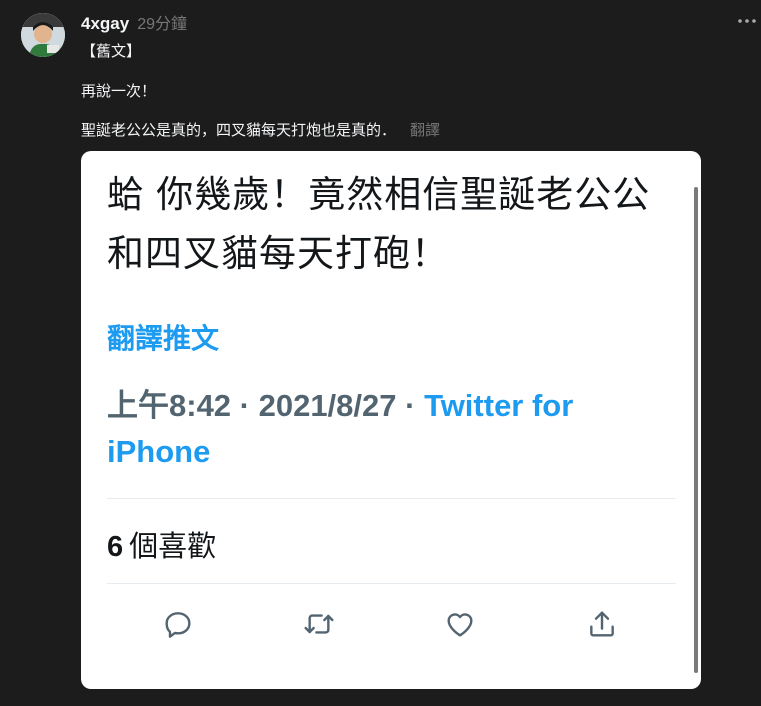 The width and height of the screenshot is (761, 706). What do you see at coordinates (134, 22) in the screenshot?
I see `post-header: 4xgay 29分鐘` at bounding box center [134, 22].